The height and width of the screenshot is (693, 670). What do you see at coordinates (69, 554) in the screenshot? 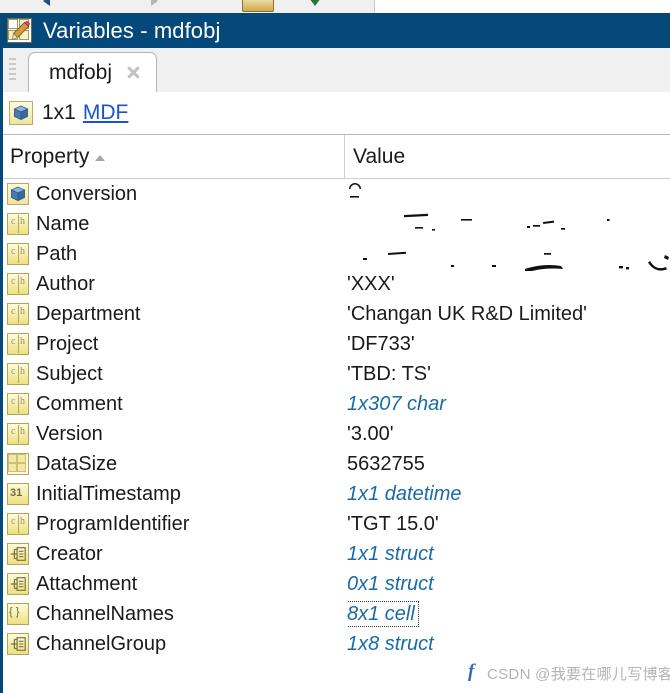
I see `property-name: Creator` at bounding box center [69, 554].